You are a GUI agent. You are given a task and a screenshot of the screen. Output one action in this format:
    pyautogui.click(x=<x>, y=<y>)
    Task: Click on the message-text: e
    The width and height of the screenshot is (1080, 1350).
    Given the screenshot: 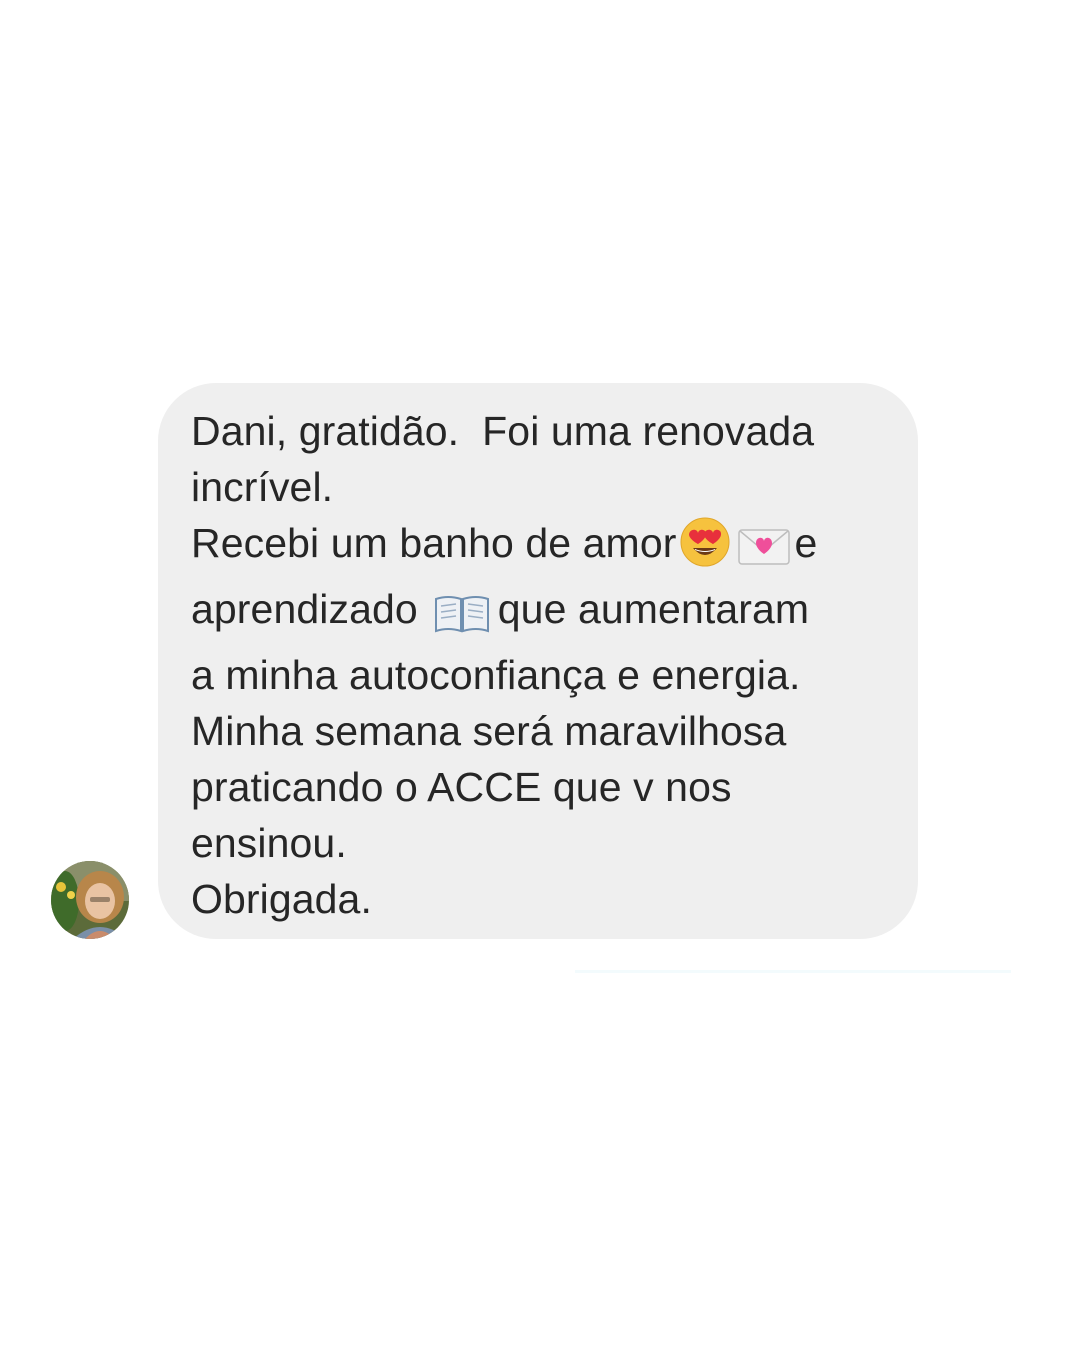 What is the action you would take?
    pyautogui.click(x=806, y=543)
    